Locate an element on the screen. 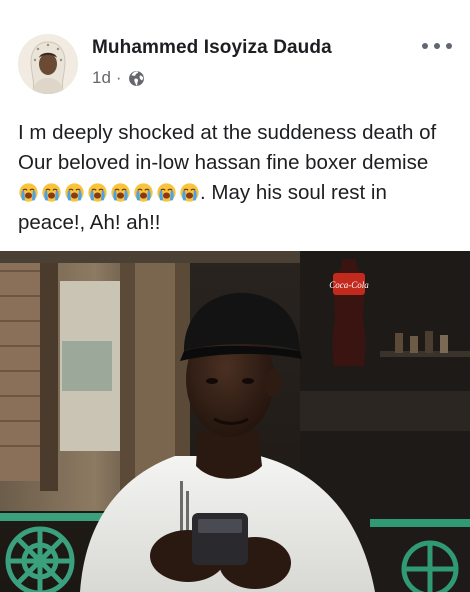 This screenshot has height=592, width=470. post-meta: 1d · is located at coordinates (118, 78).